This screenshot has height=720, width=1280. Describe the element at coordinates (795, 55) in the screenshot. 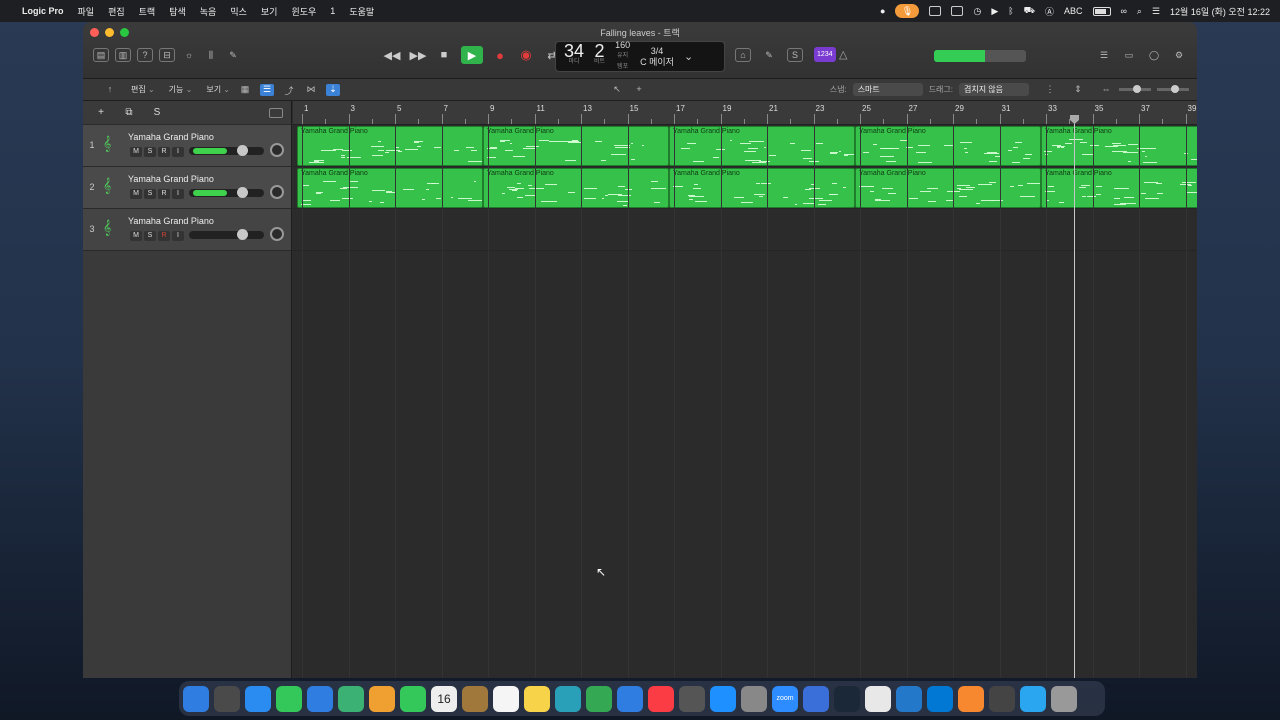

I see `solo-mode-icon: S` at that location.